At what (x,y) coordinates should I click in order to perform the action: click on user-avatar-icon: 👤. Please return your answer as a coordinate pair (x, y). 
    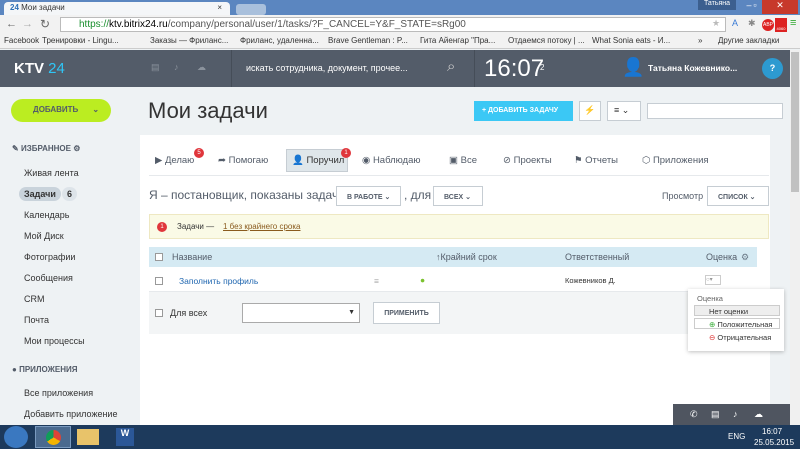
    Looking at the image, I should click on (633, 67).